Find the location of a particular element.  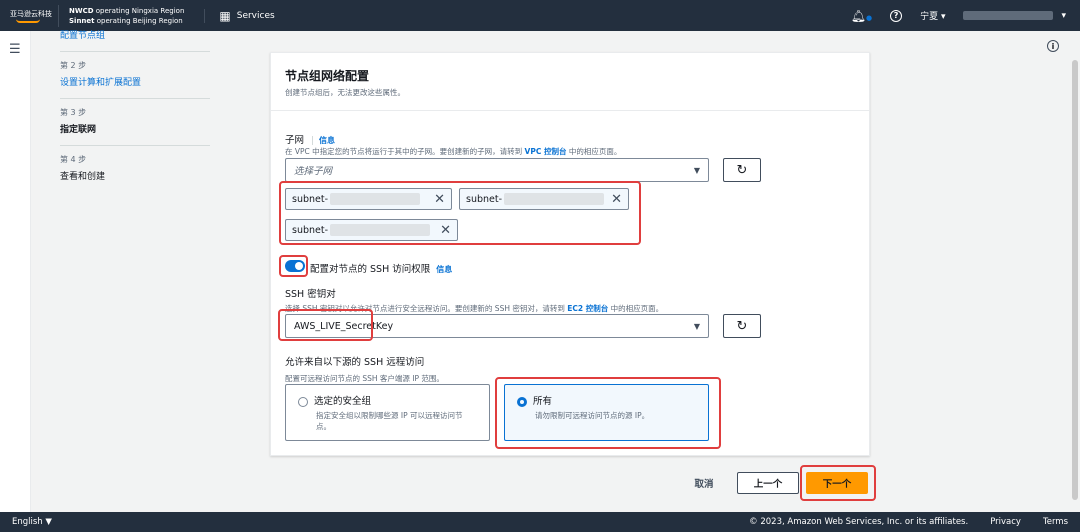

side-rail: ☰ is located at coordinates (15, 271).